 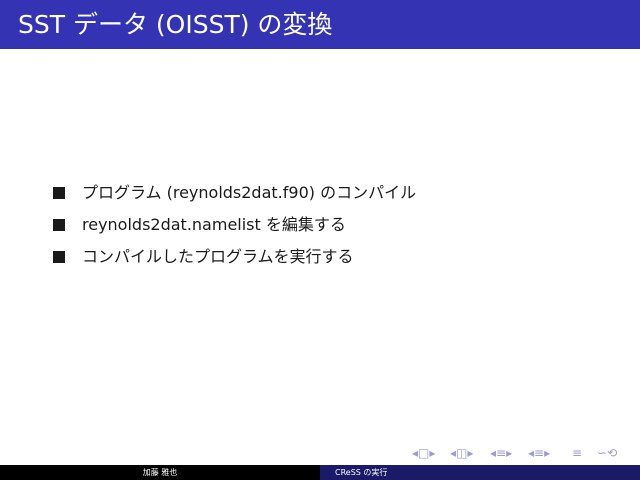 I want to click on footer-short-title: CReSS の実行, so click(x=361, y=472).